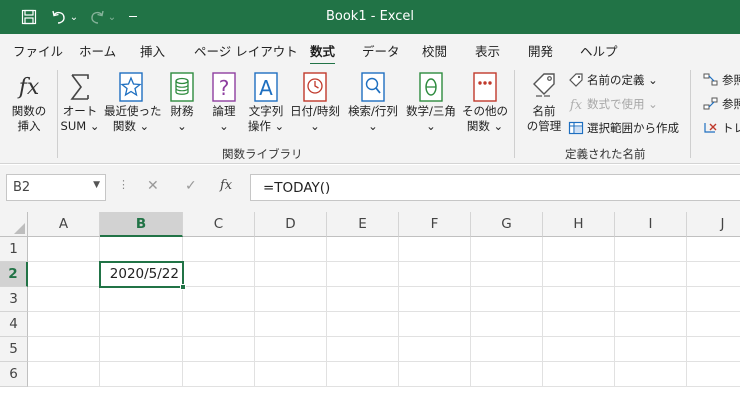 Image resolution: width=740 pixels, height=400 pixels. I want to click on cell-j4, so click(713, 324).